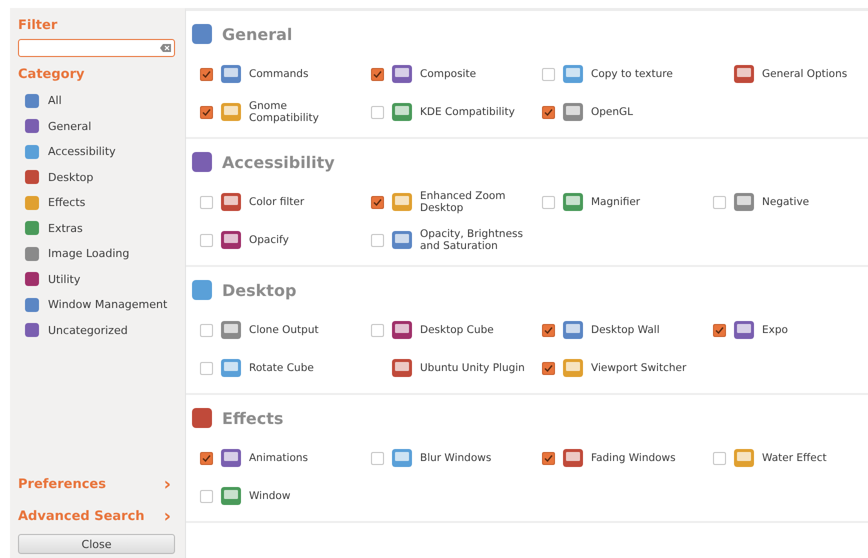  I want to click on plugin-name: Negative, so click(786, 202).